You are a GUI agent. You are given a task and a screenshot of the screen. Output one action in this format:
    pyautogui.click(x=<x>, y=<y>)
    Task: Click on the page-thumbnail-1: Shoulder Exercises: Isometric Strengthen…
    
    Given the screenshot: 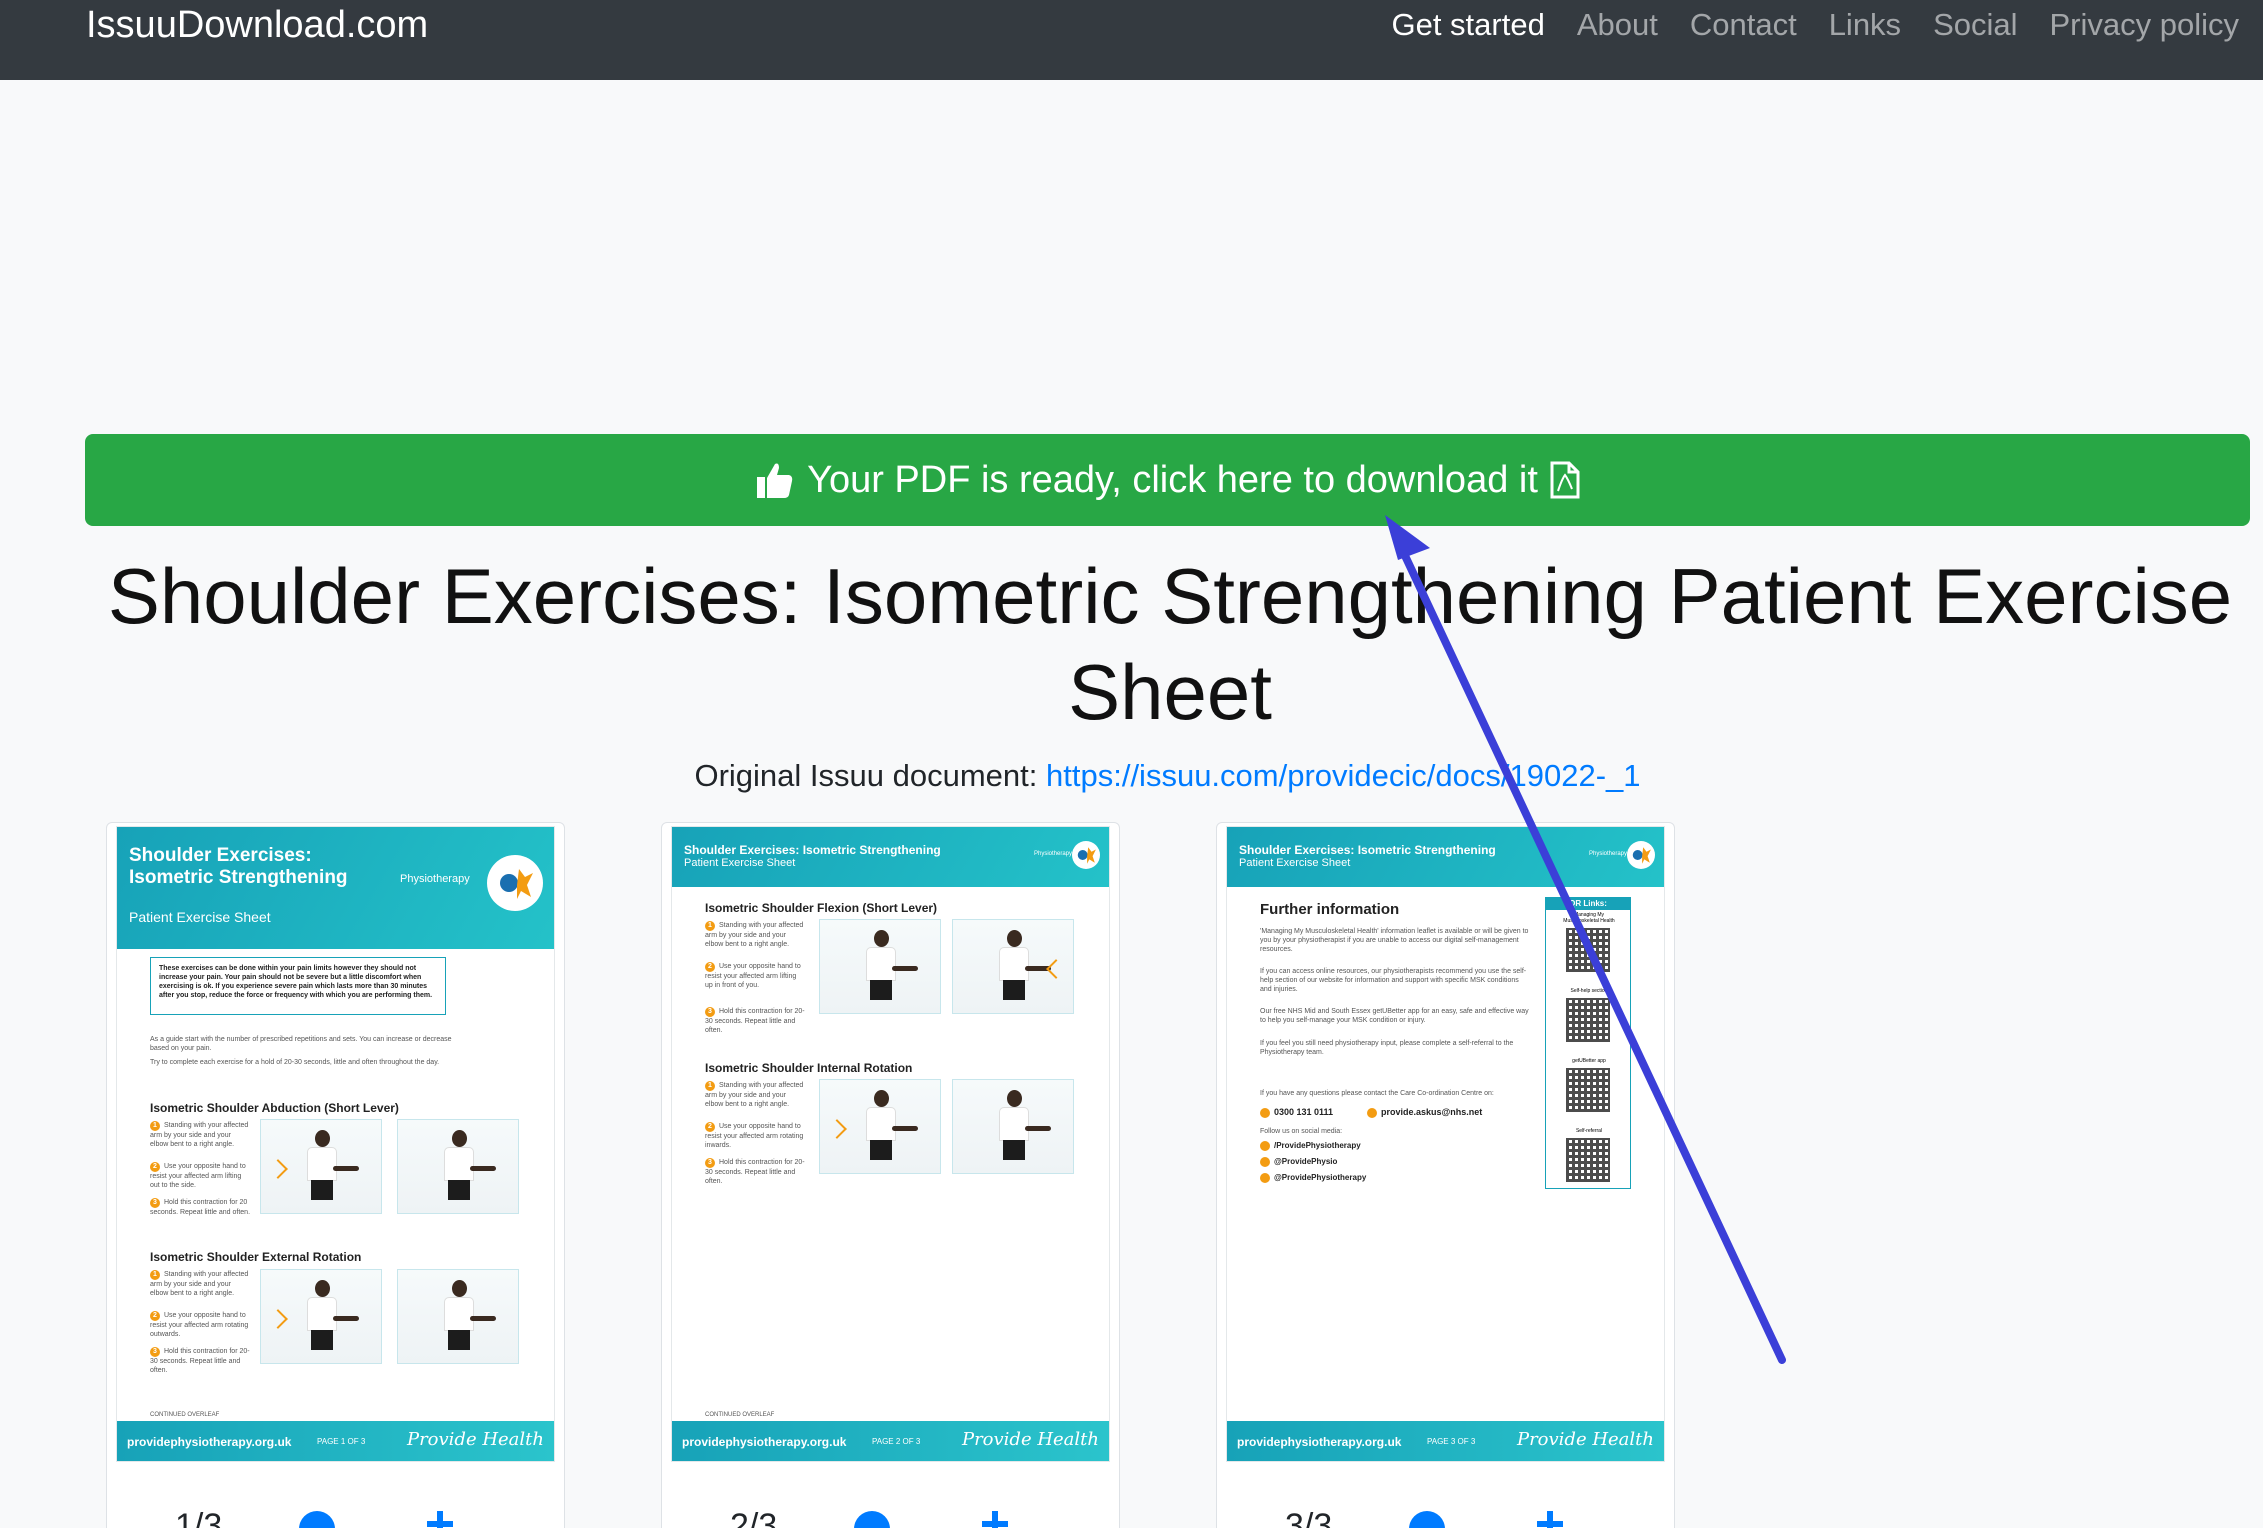 What is the action you would take?
    pyautogui.click(x=335, y=1144)
    